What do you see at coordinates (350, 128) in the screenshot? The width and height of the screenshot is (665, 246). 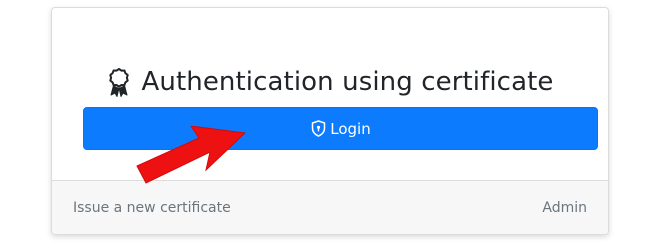 I see `login-button-label: Login` at bounding box center [350, 128].